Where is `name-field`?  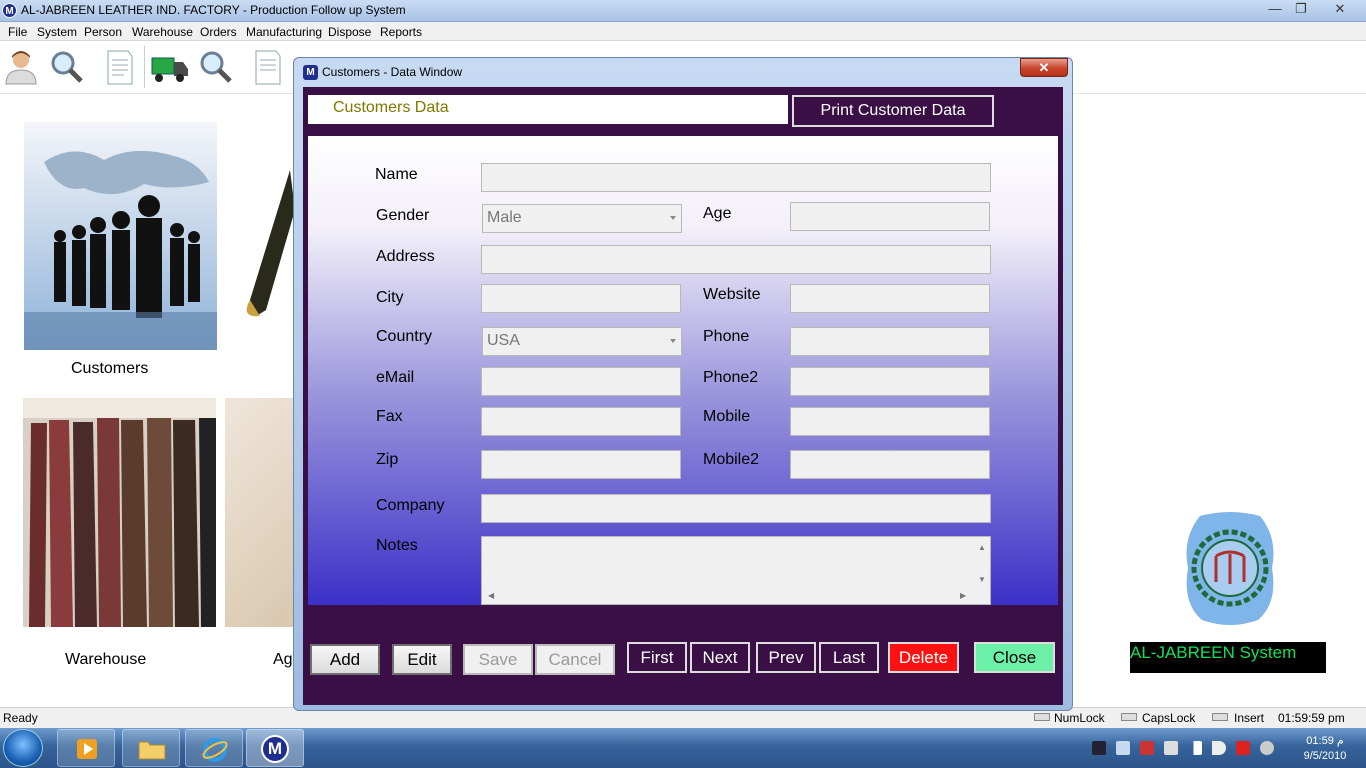 name-field is located at coordinates (736, 177).